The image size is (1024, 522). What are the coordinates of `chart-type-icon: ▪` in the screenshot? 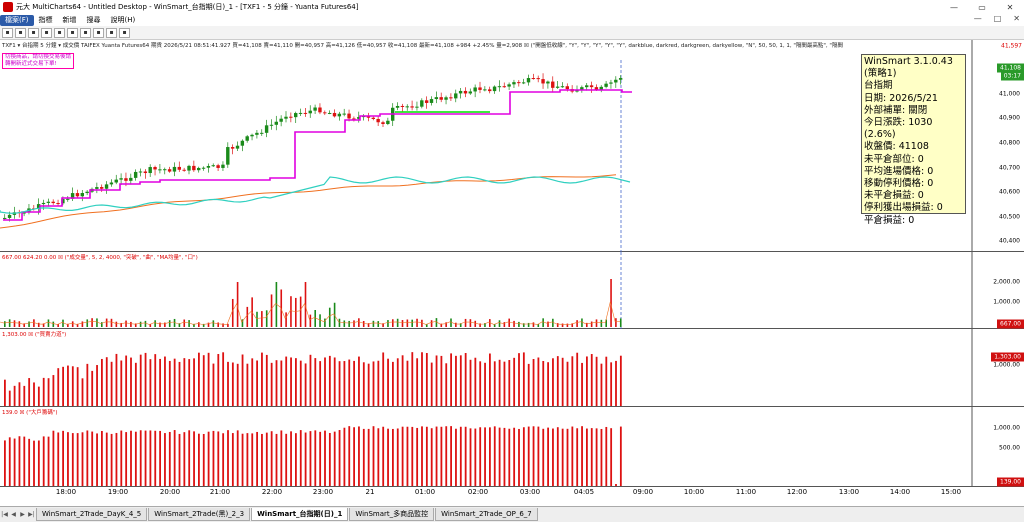 It's located at (7, 32).